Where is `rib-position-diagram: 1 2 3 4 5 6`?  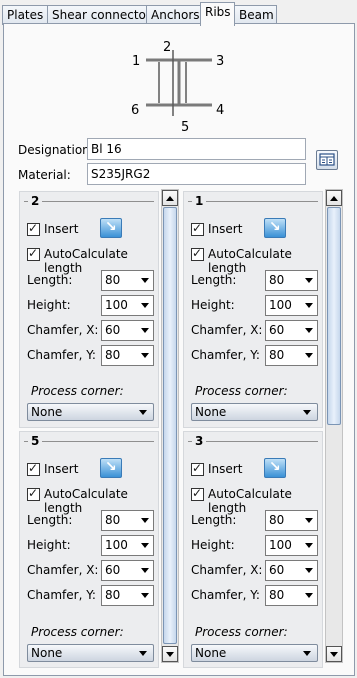
rib-position-diagram: 1 2 3 4 5 6 is located at coordinates (177, 87).